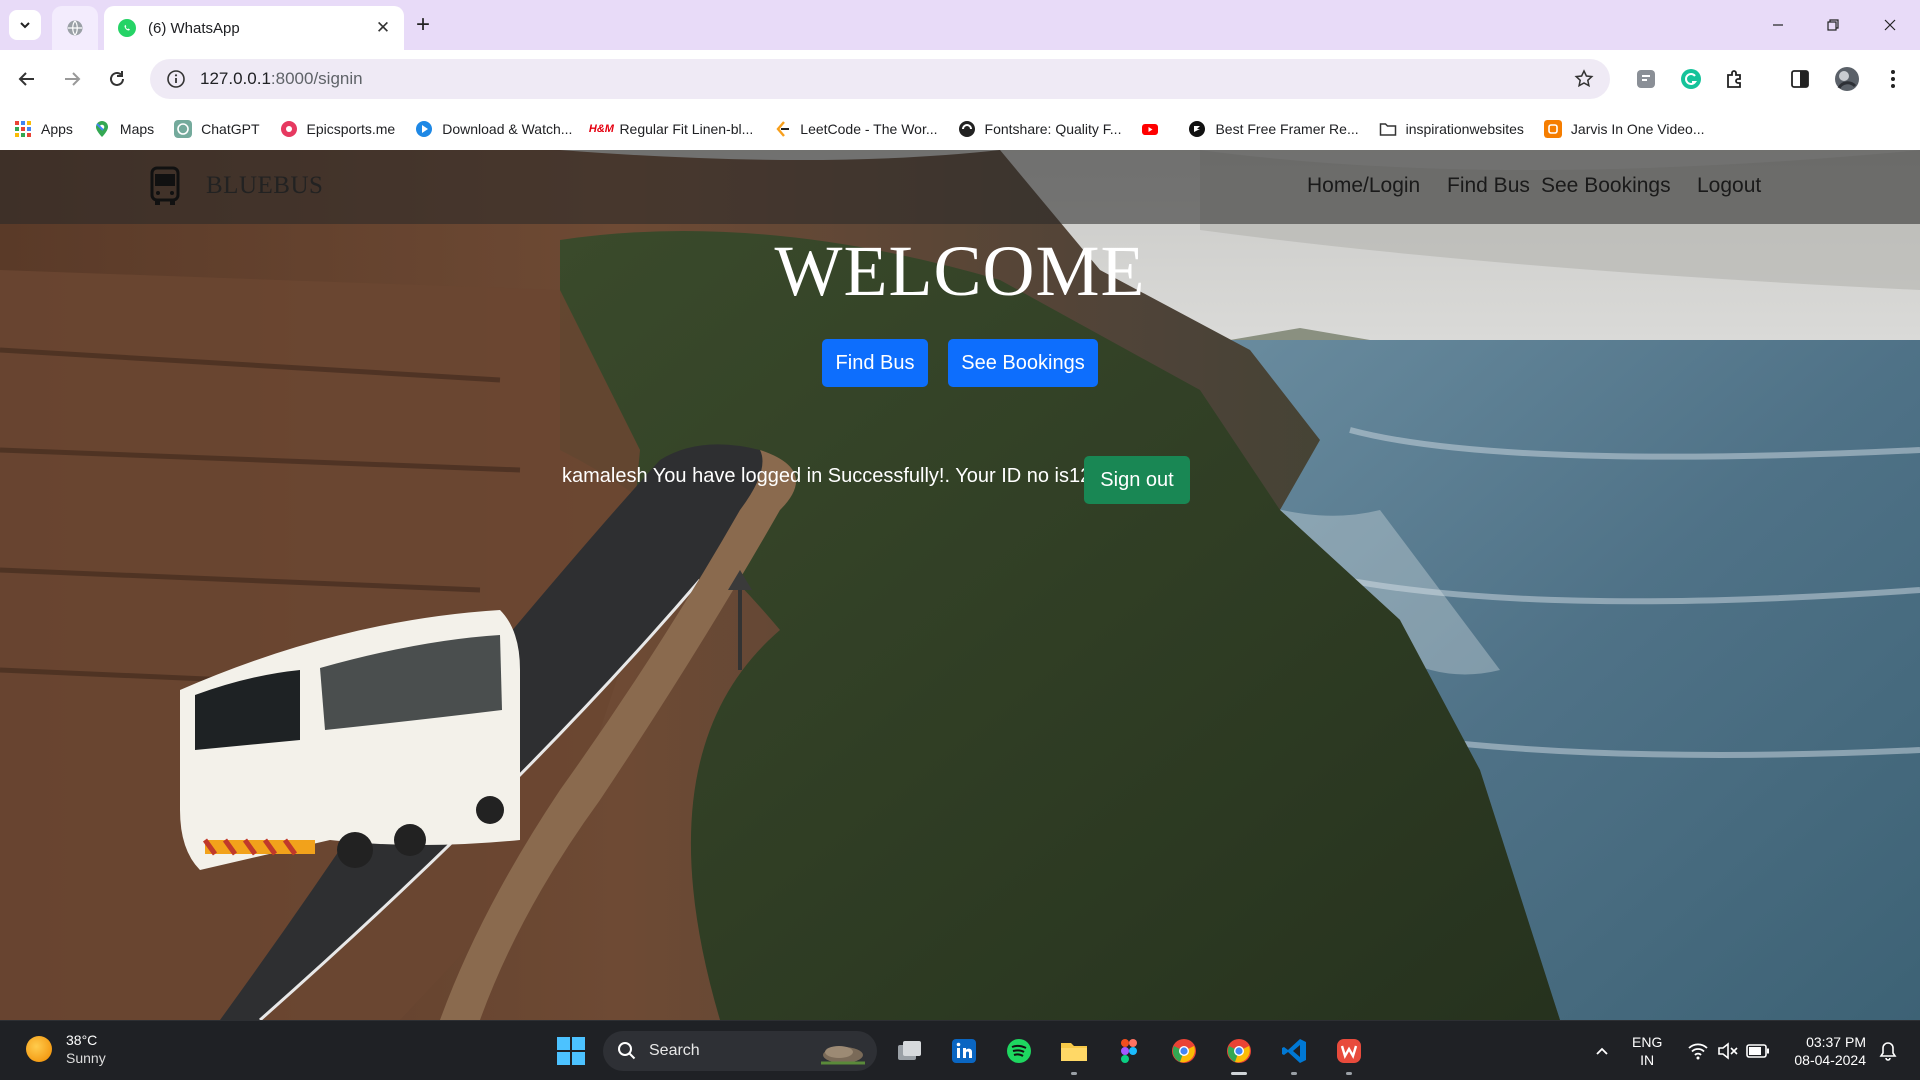  I want to click on network-status, so click(1698, 1051).